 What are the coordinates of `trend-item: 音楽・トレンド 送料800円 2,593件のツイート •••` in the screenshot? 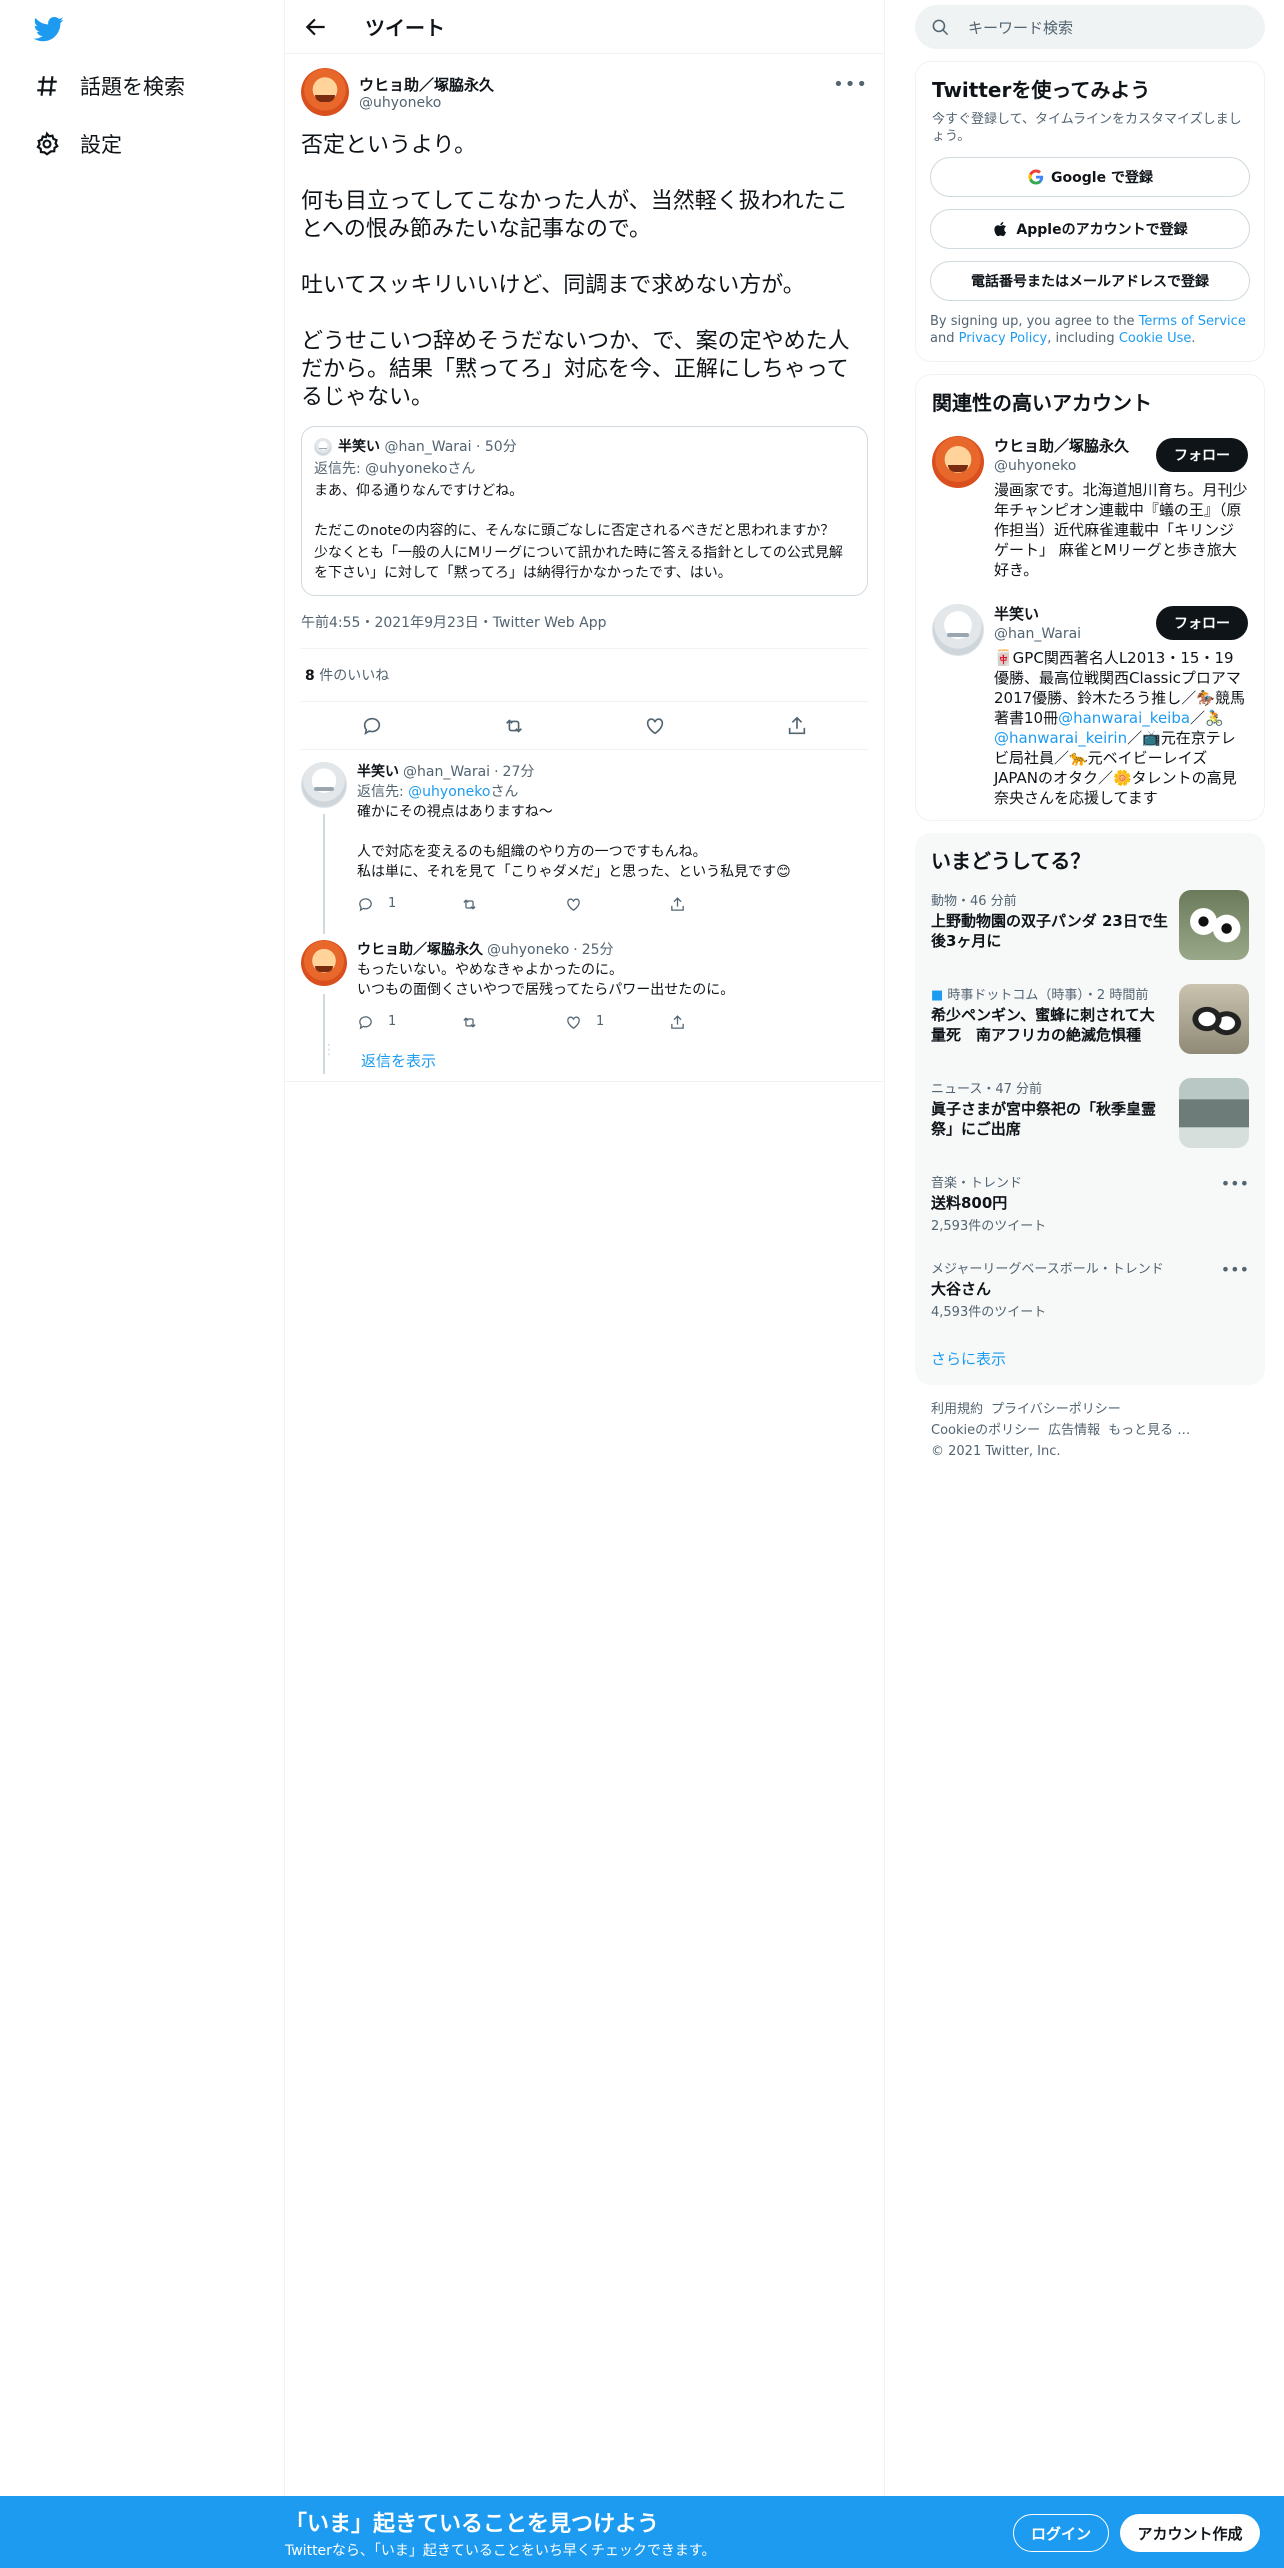 It's located at (1090, 1203).